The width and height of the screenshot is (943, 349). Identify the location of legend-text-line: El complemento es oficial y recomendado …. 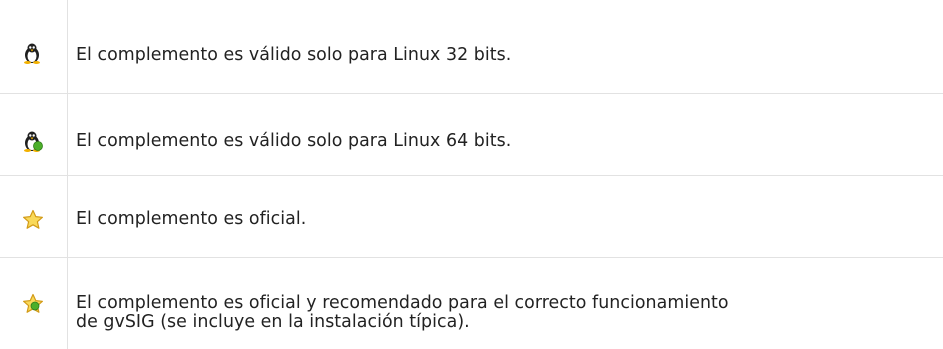
(402, 303).